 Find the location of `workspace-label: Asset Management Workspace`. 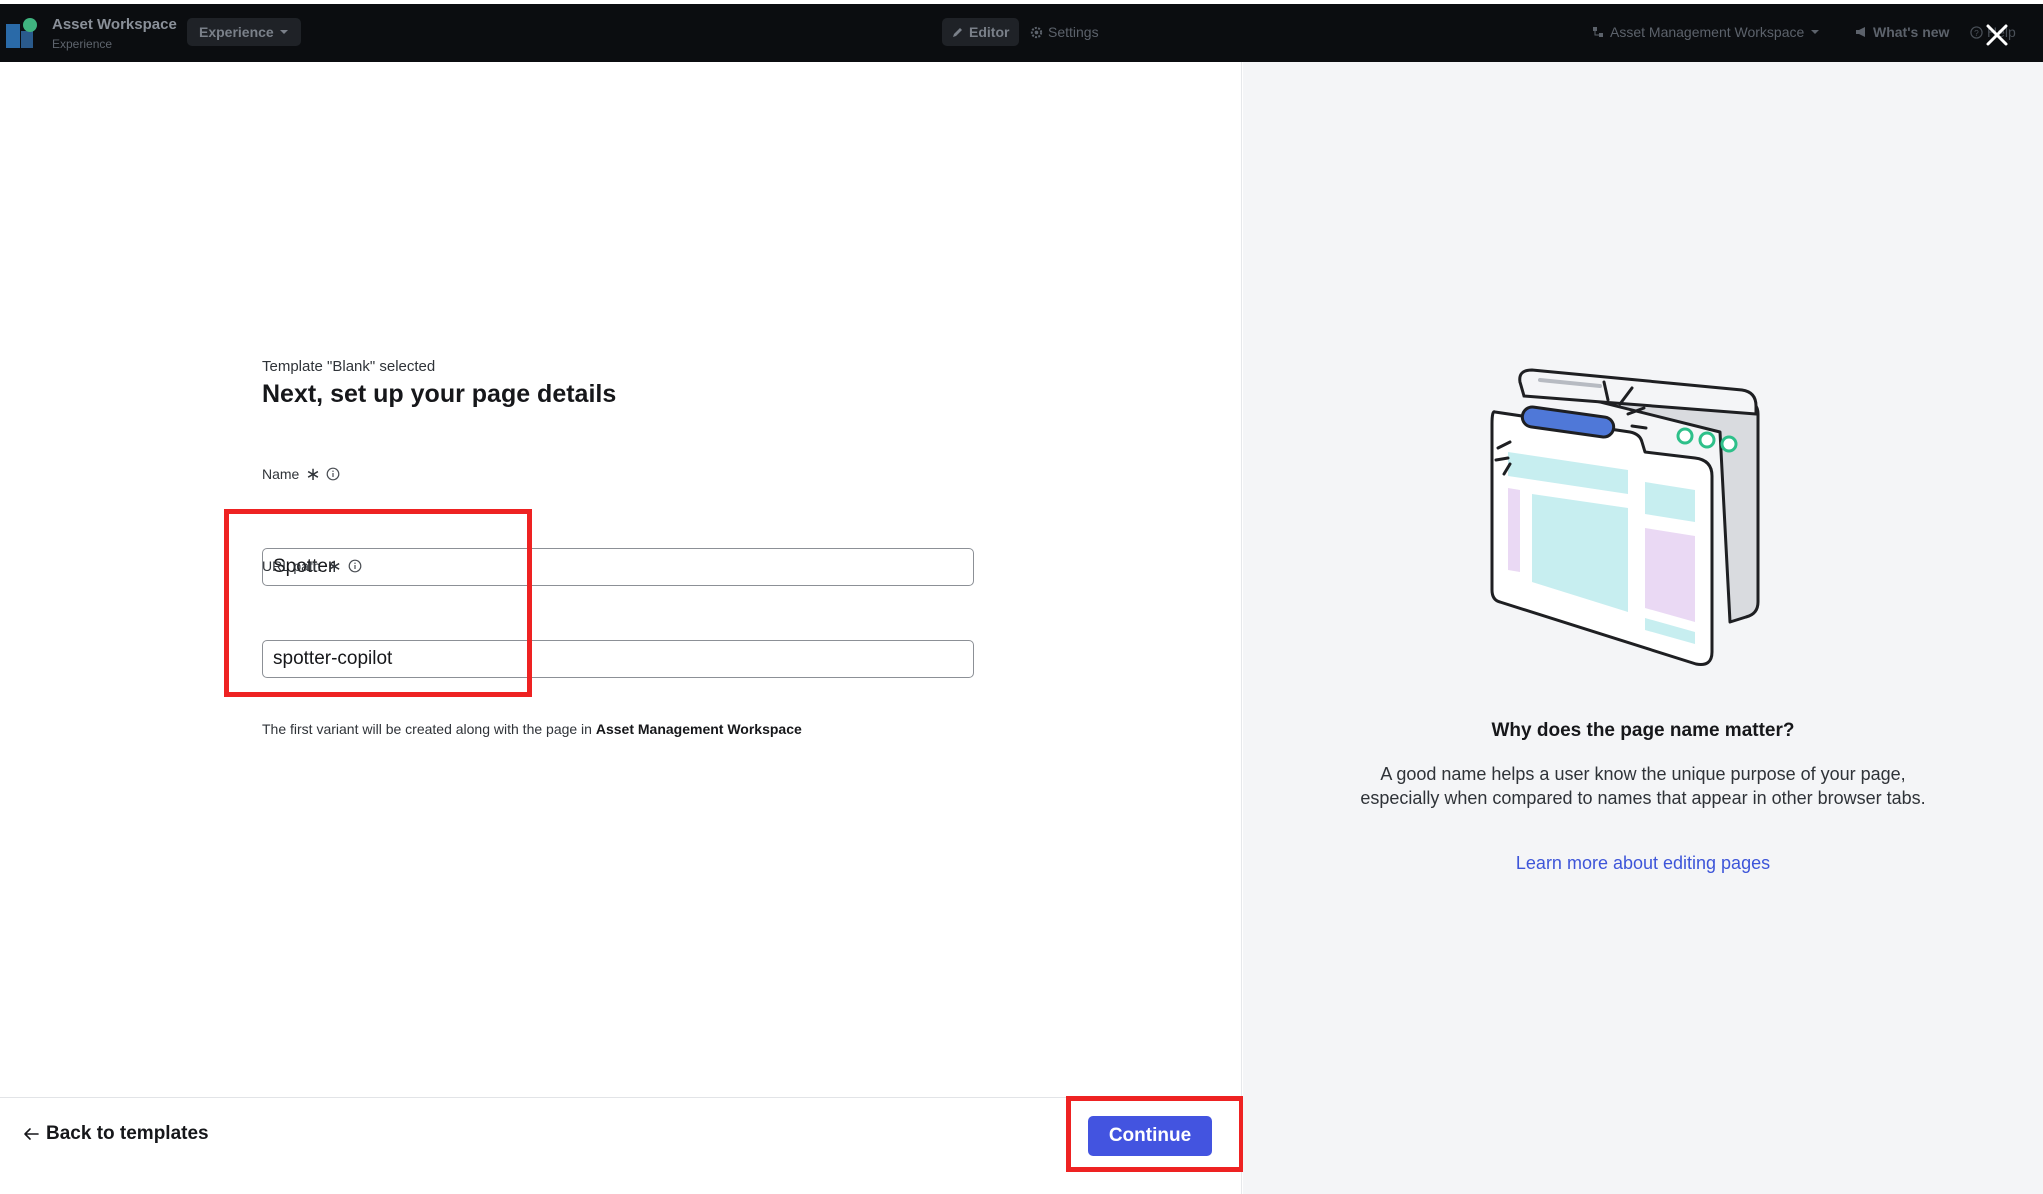

workspace-label: Asset Management Workspace is located at coordinates (1707, 32).